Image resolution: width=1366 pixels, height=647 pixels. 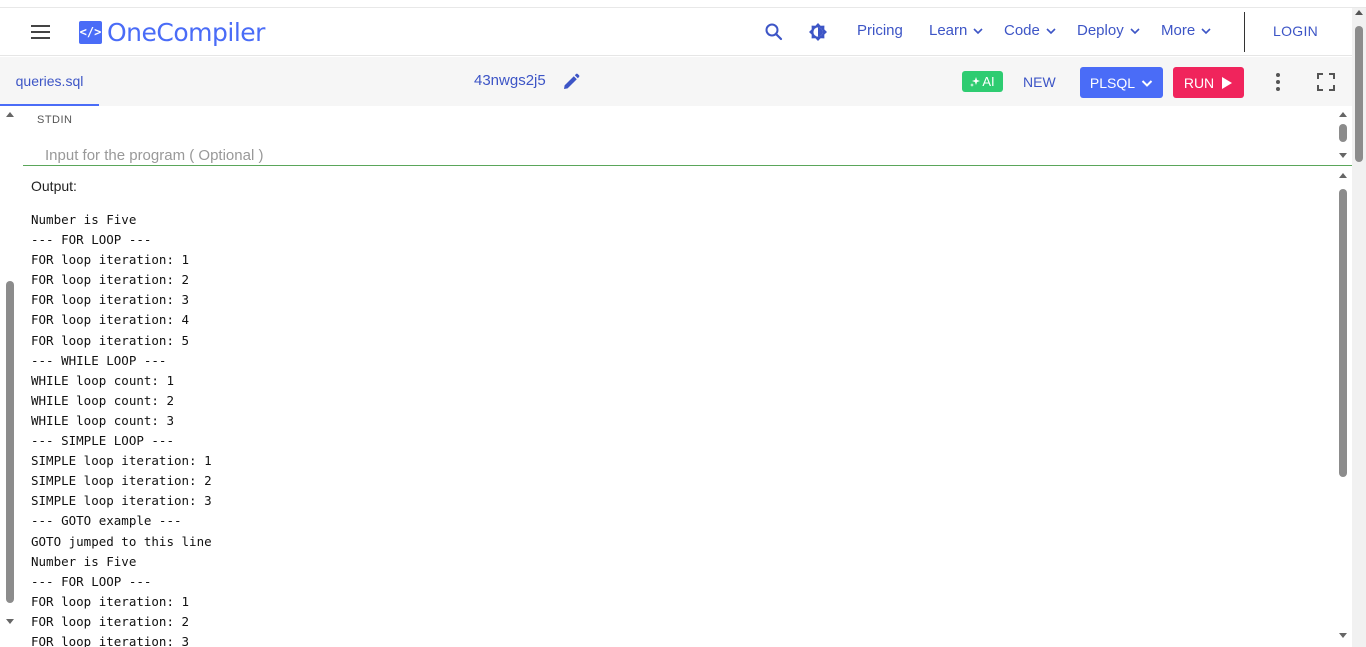 What do you see at coordinates (1343, 133) in the screenshot?
I see `stdin-scrollbar-thumb` at bounding box center [1343, 133].